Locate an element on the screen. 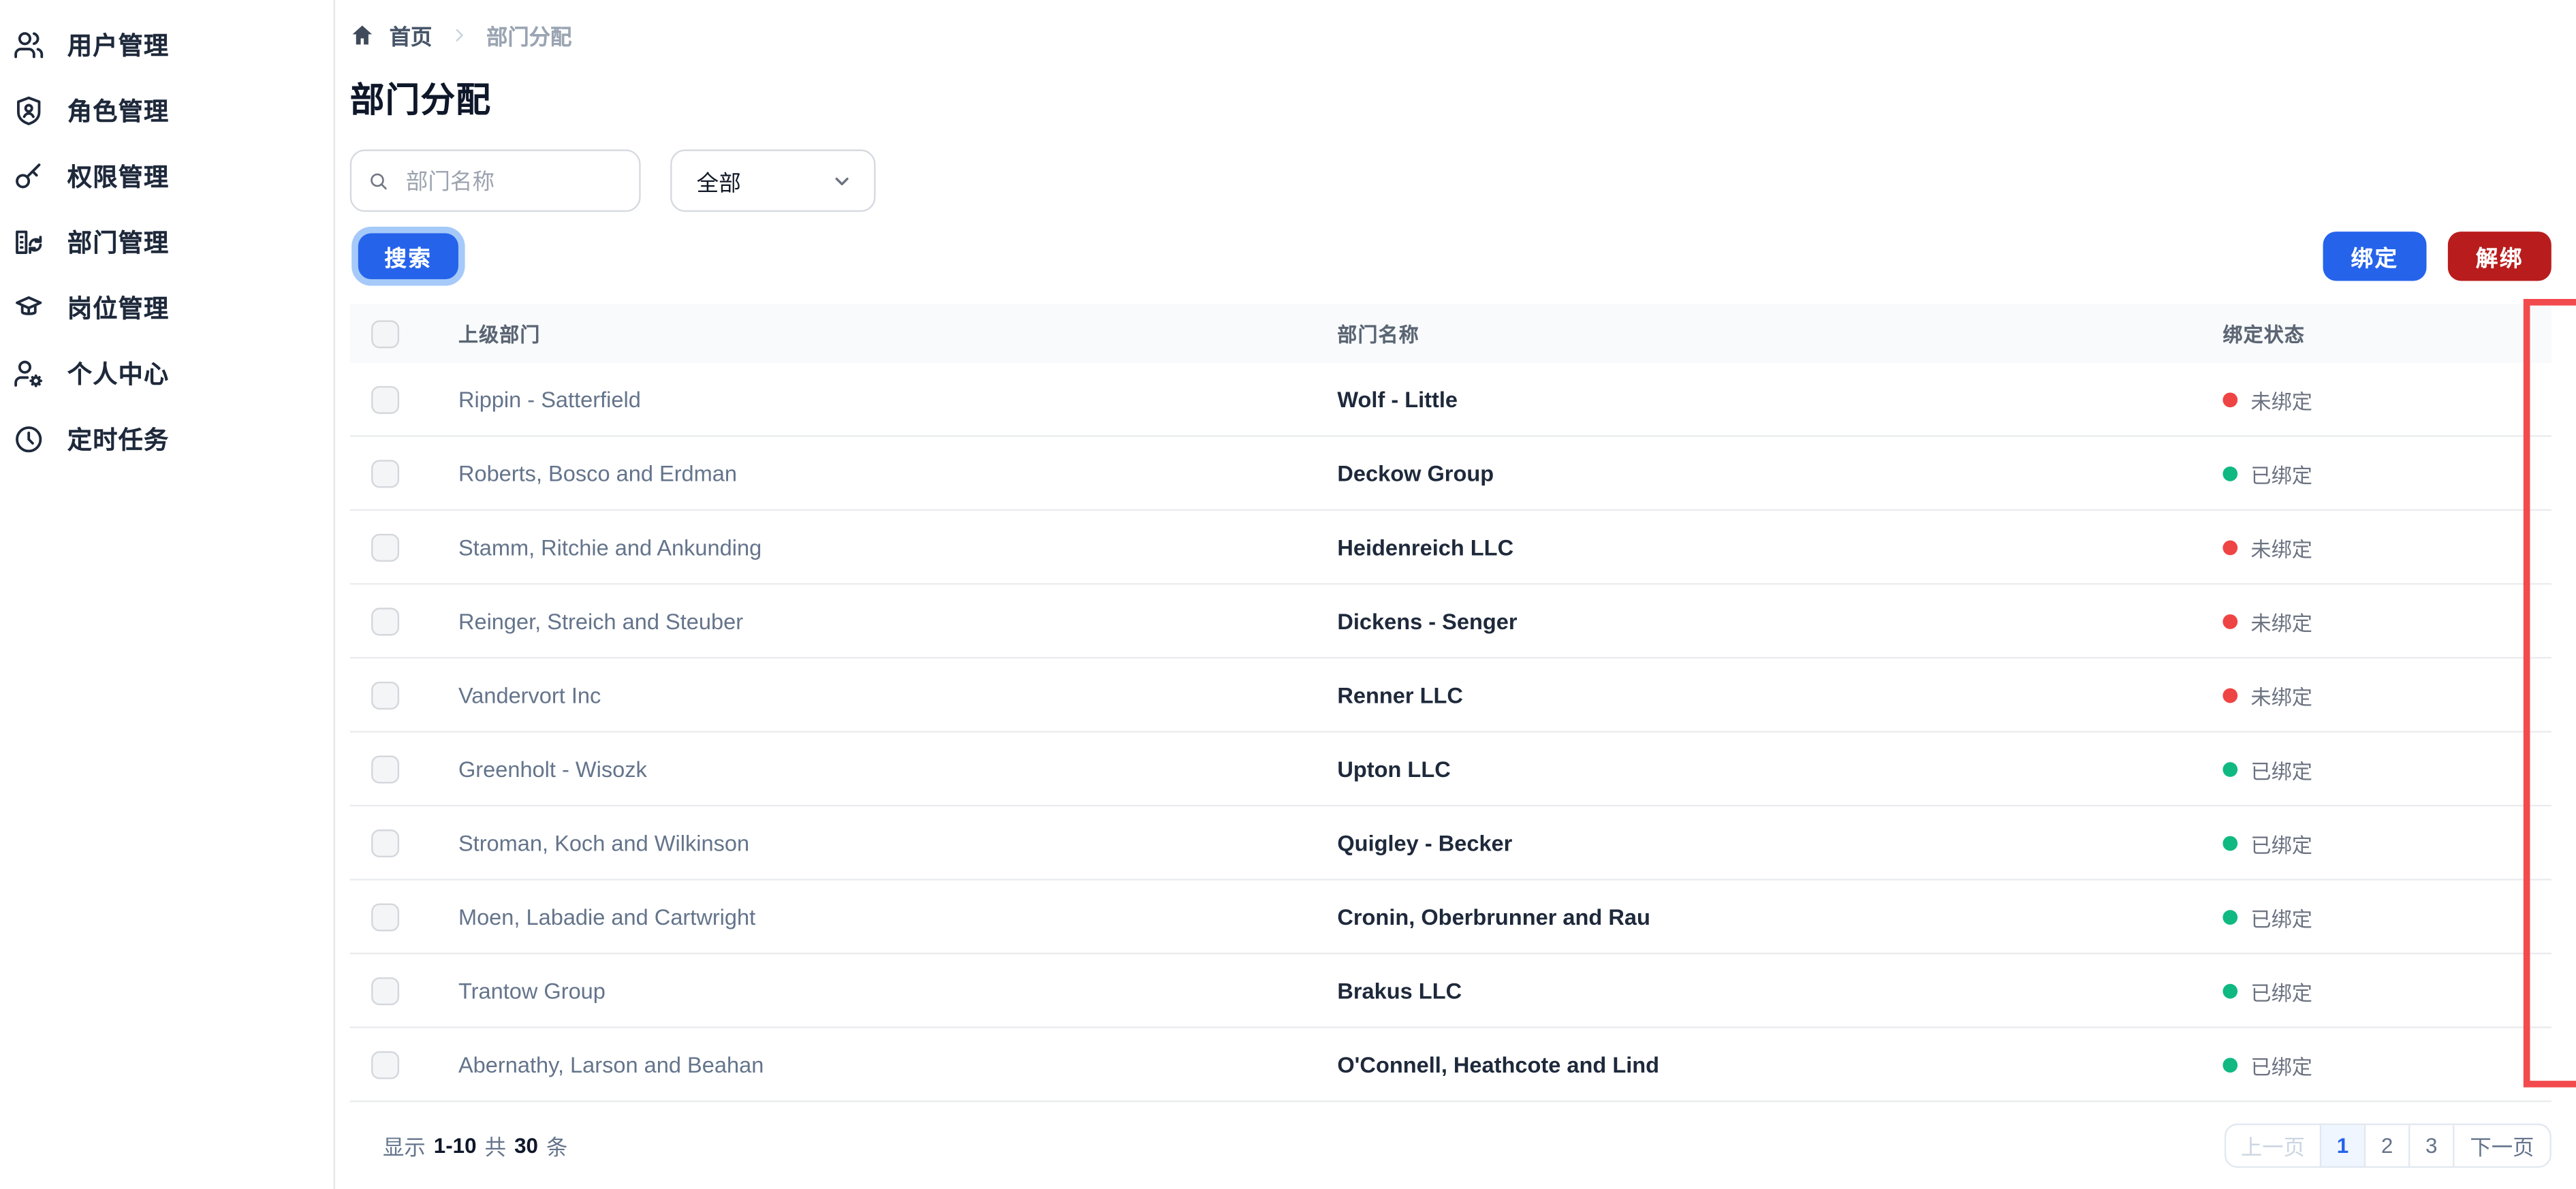 Image resolution: width=2576 pixels, height=1189 pixels. next-page-button: 下一页 is located at coordinates (2502, 1146).